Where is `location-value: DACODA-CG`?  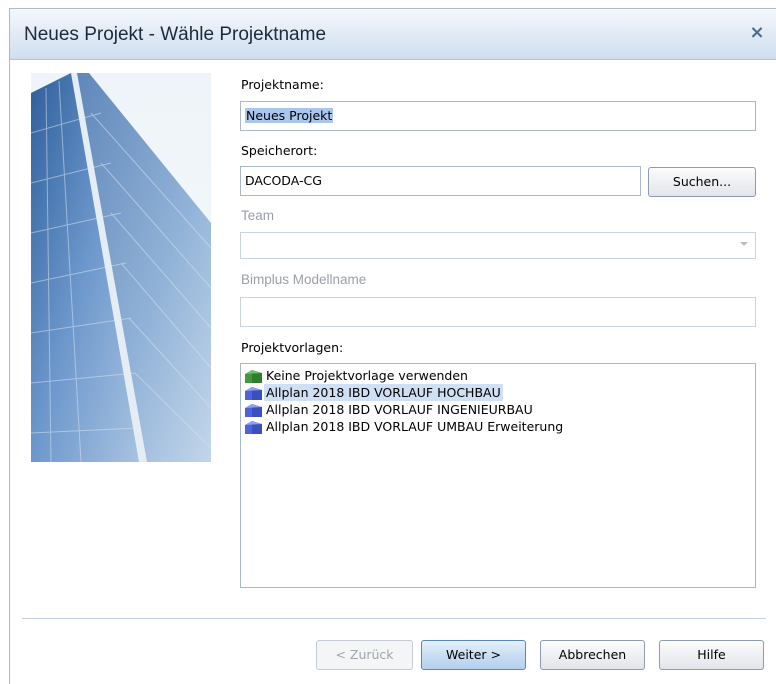
location-value: DACODA-CG is located at coordinates (283, 180).